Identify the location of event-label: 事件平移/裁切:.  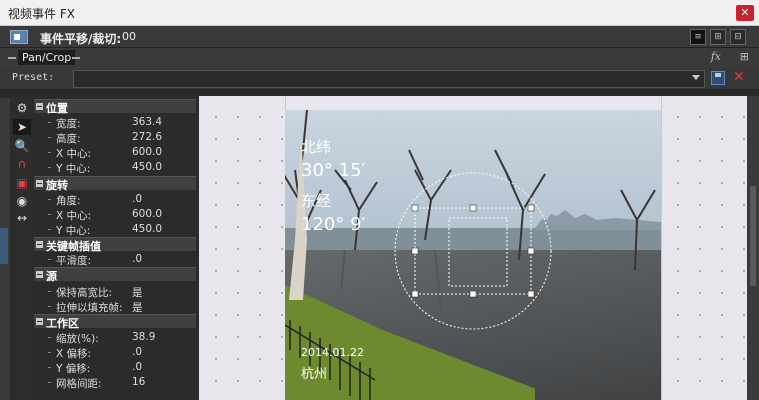
(81, 39).